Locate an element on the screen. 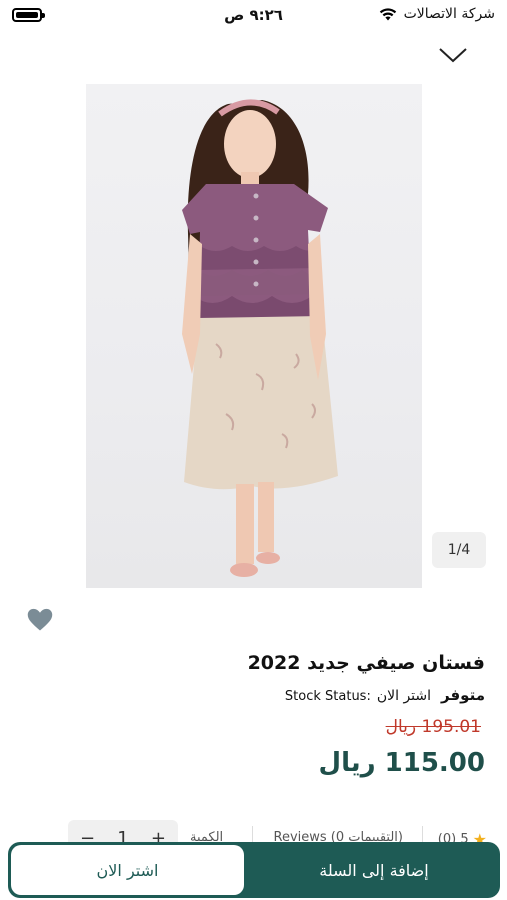 This screenshot has height=900, width=507. stock-buy-now-text: اشتر الان is located at coordinates (404, 696).